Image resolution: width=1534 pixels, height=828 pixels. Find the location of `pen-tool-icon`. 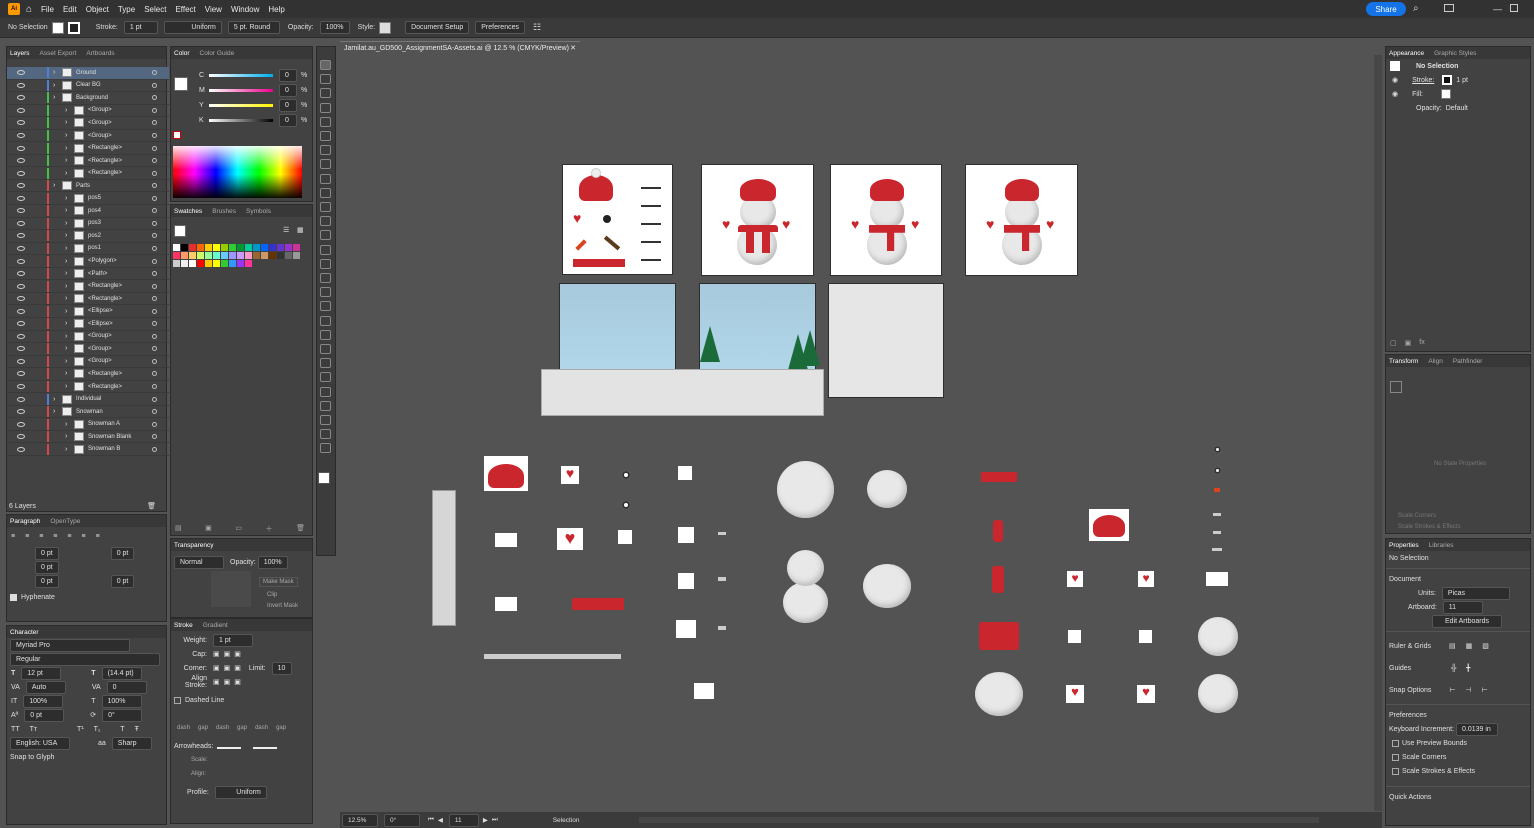

pen-tool-icon is located at coordinates (325, 121).